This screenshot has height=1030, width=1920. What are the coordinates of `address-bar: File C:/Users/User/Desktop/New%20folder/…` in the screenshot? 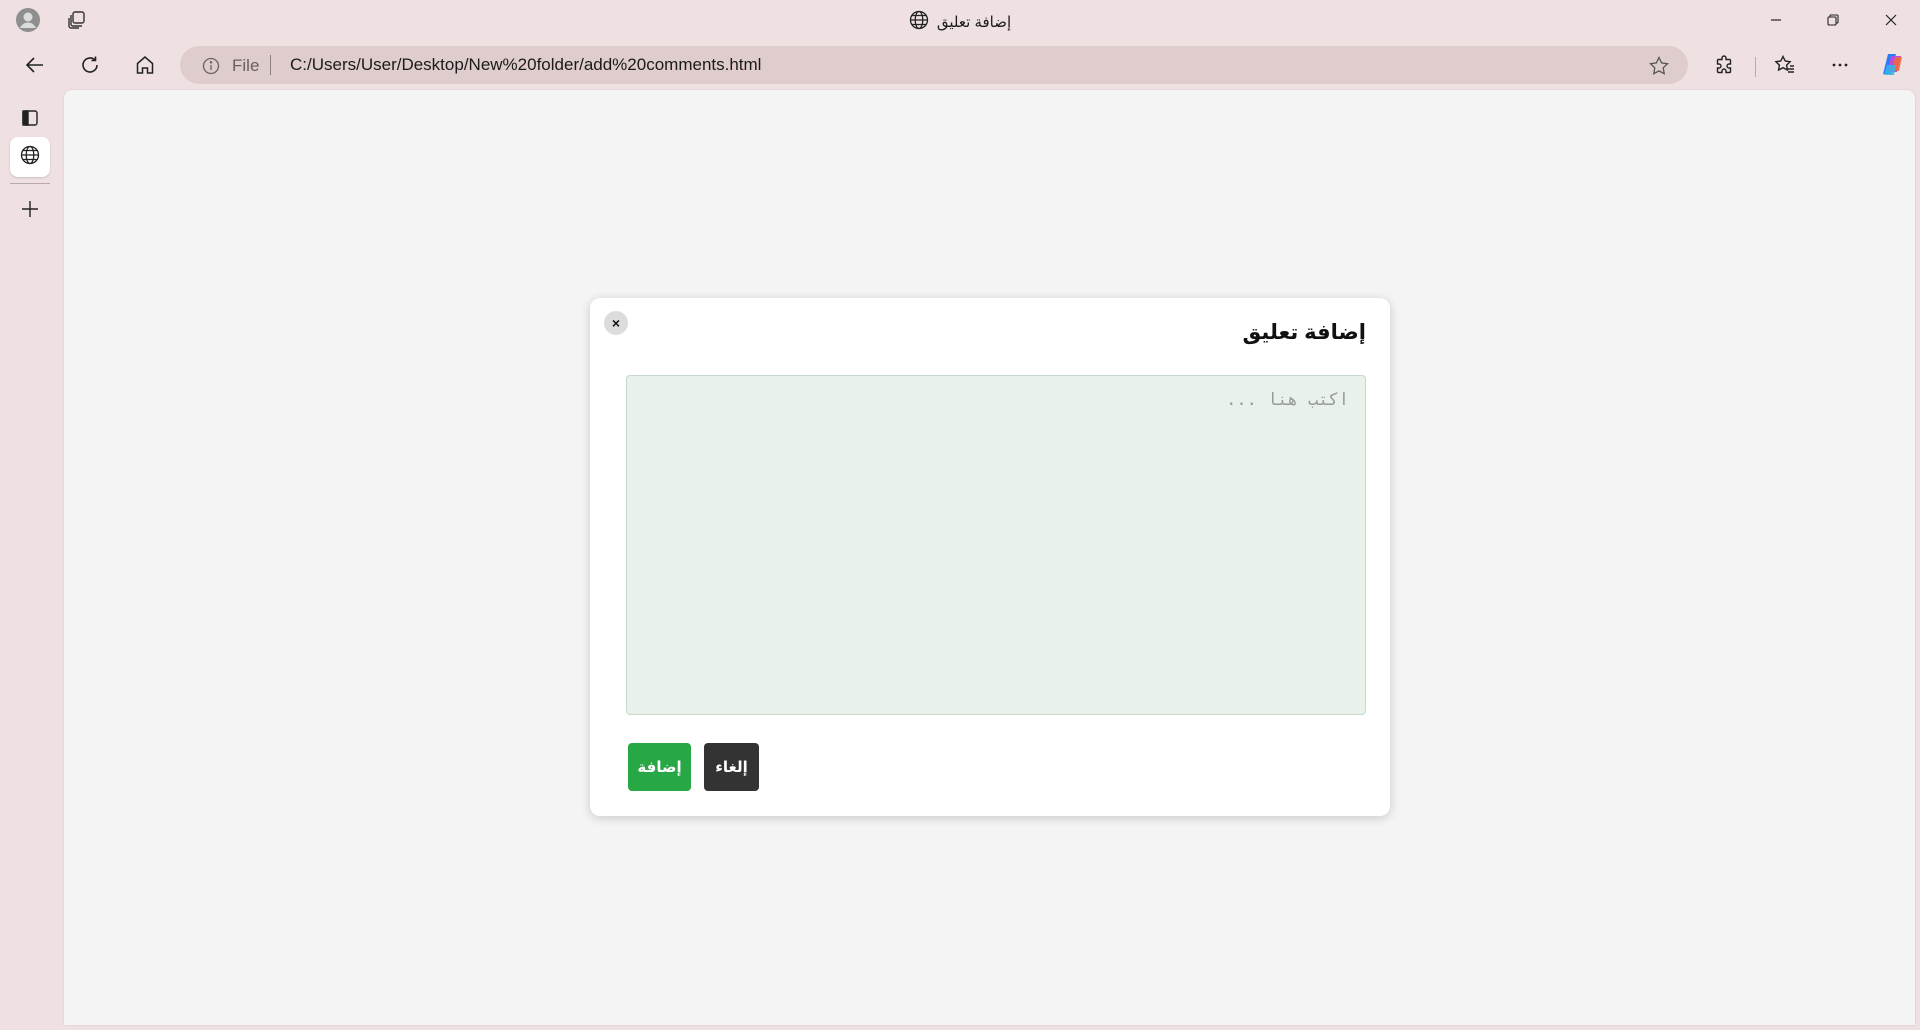 It's located at (934, 65).